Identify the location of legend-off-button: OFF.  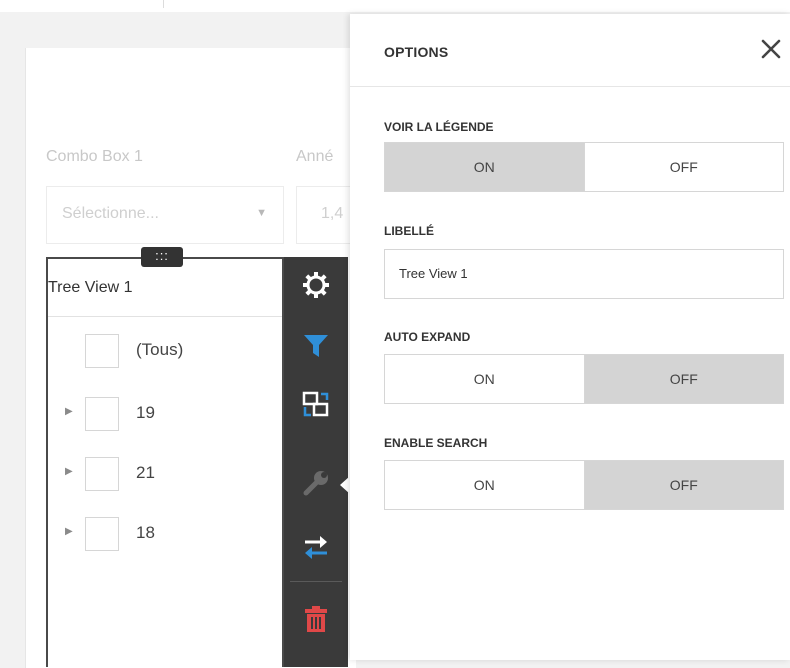
(684, 167).